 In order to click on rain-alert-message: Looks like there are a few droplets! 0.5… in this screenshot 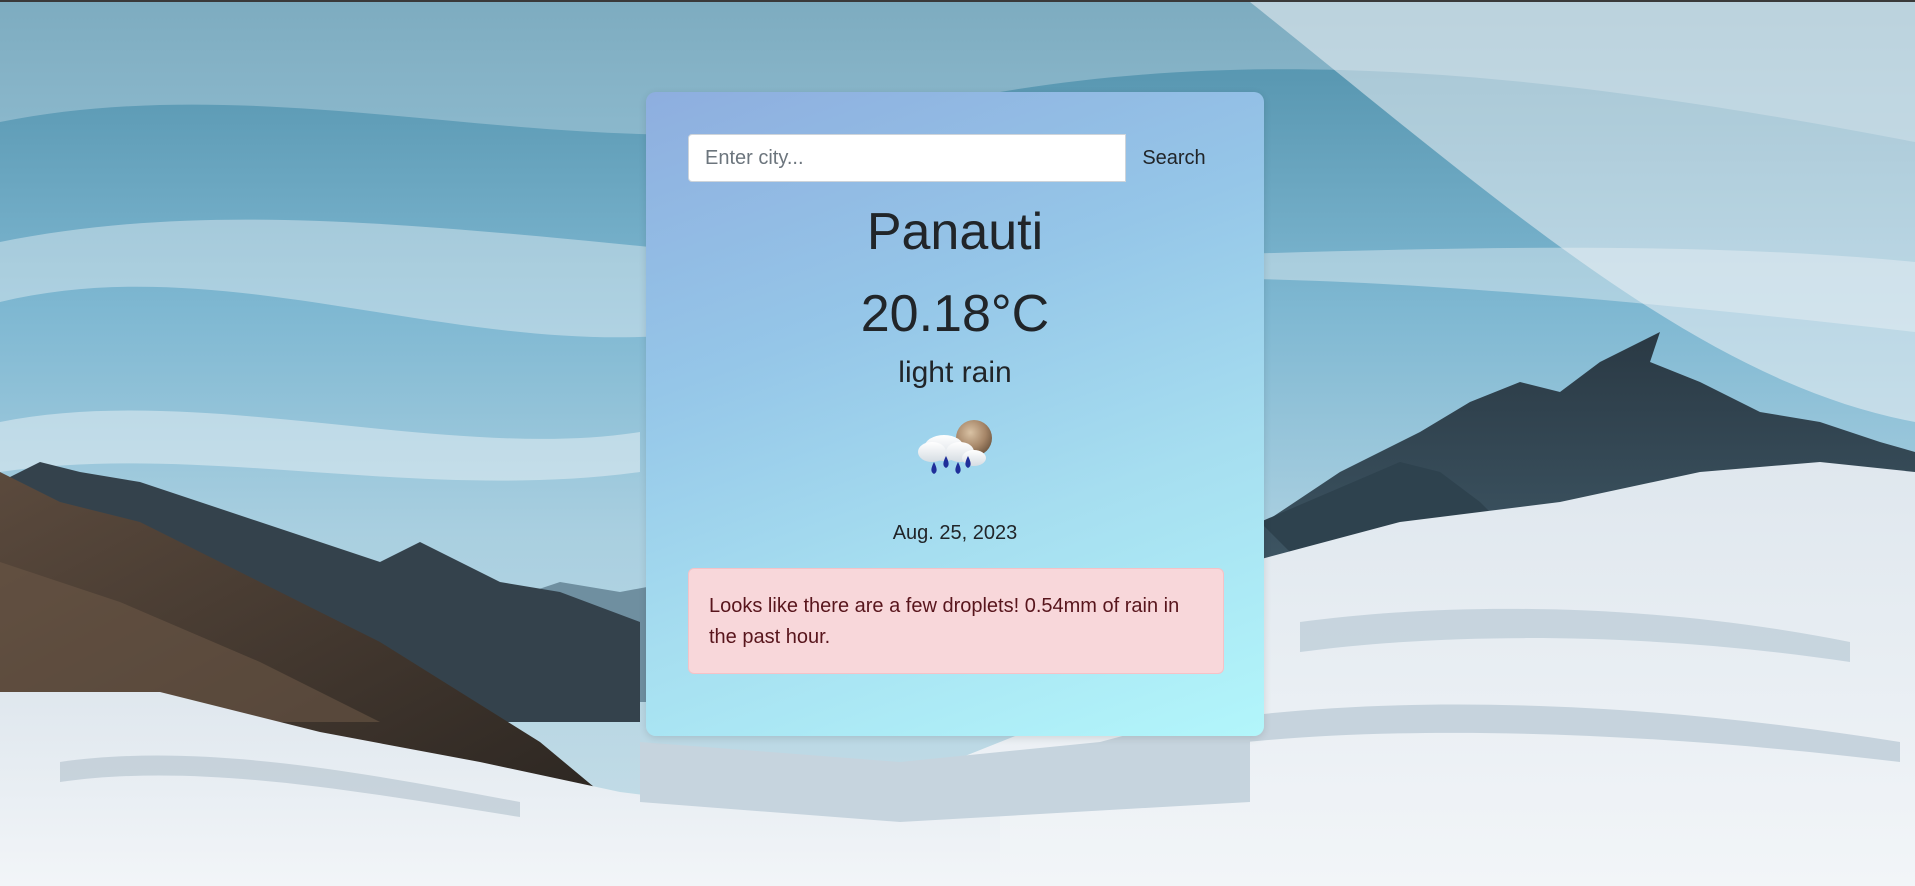, I will do `click(944, 621)`.